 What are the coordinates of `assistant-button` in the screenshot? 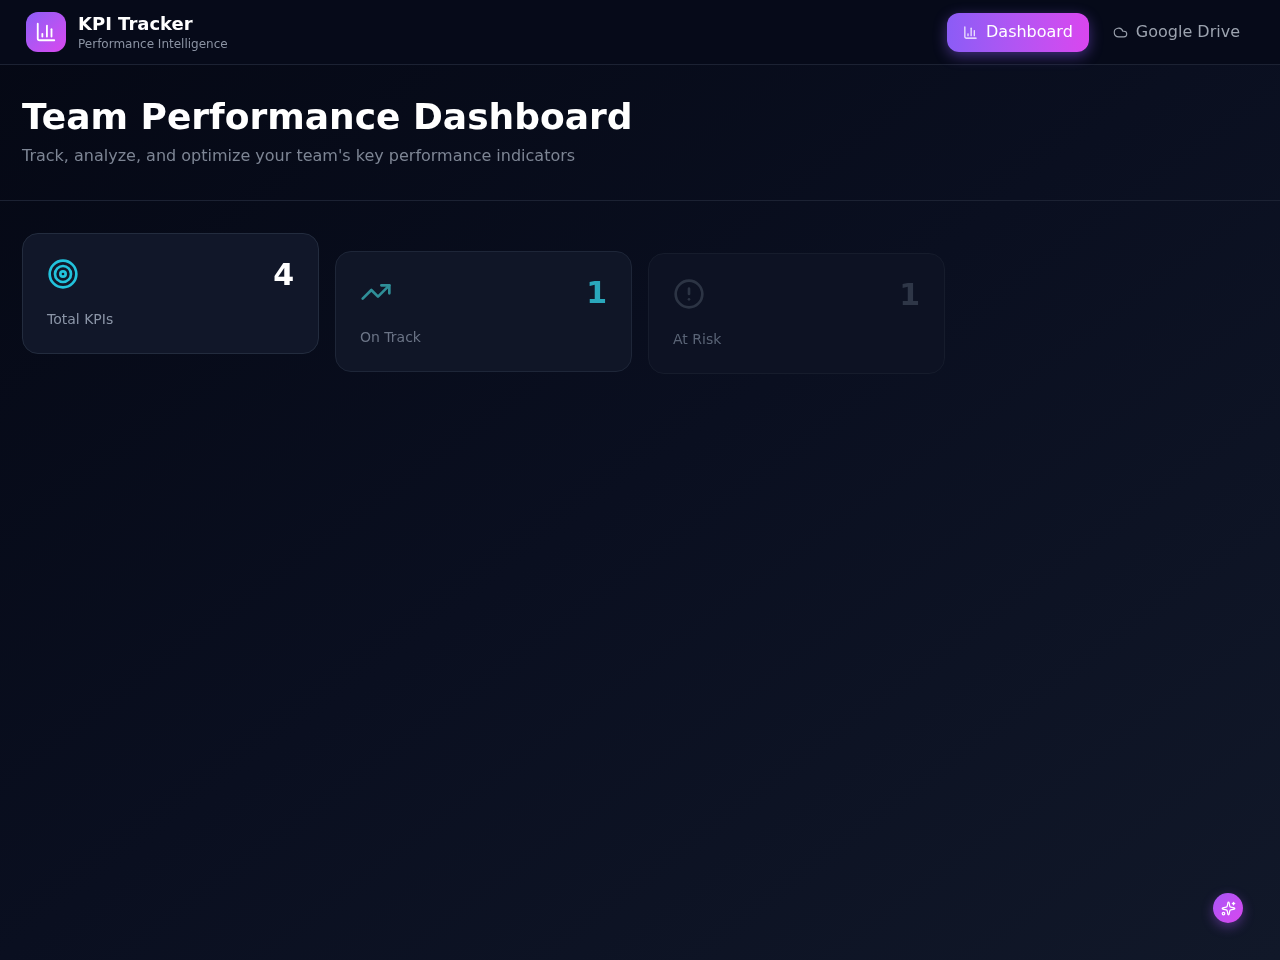 It's located at (1228, 908).